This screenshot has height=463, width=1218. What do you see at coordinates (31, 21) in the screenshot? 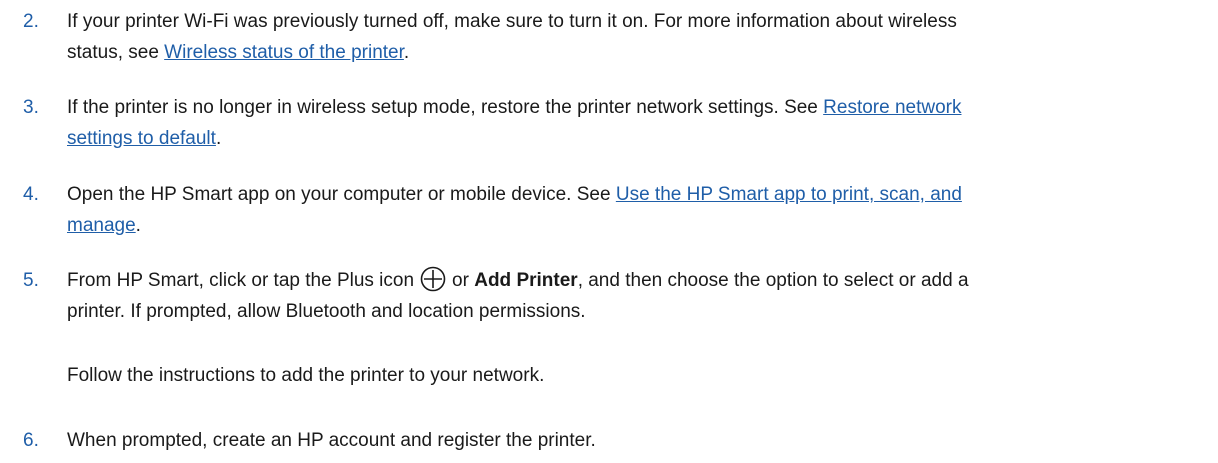
I see `step-number: 2.` at bounding box center [31, 21].